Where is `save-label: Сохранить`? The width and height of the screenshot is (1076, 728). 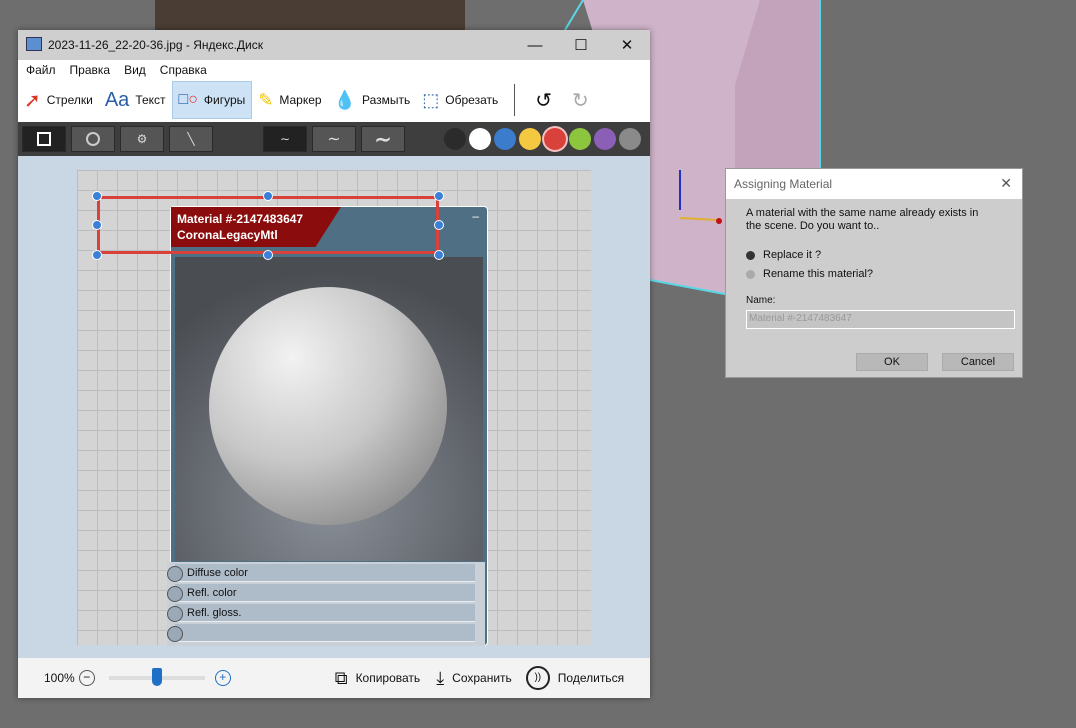
save-label: Сохранить is located at coordinates (482, 678).